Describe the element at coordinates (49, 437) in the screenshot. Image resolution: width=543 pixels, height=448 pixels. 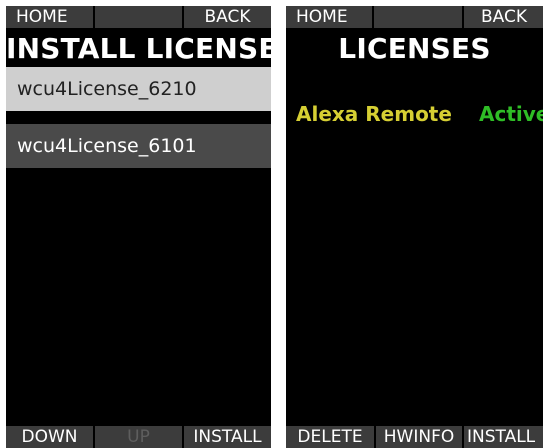
I see `down-button: DOWN` at that location.